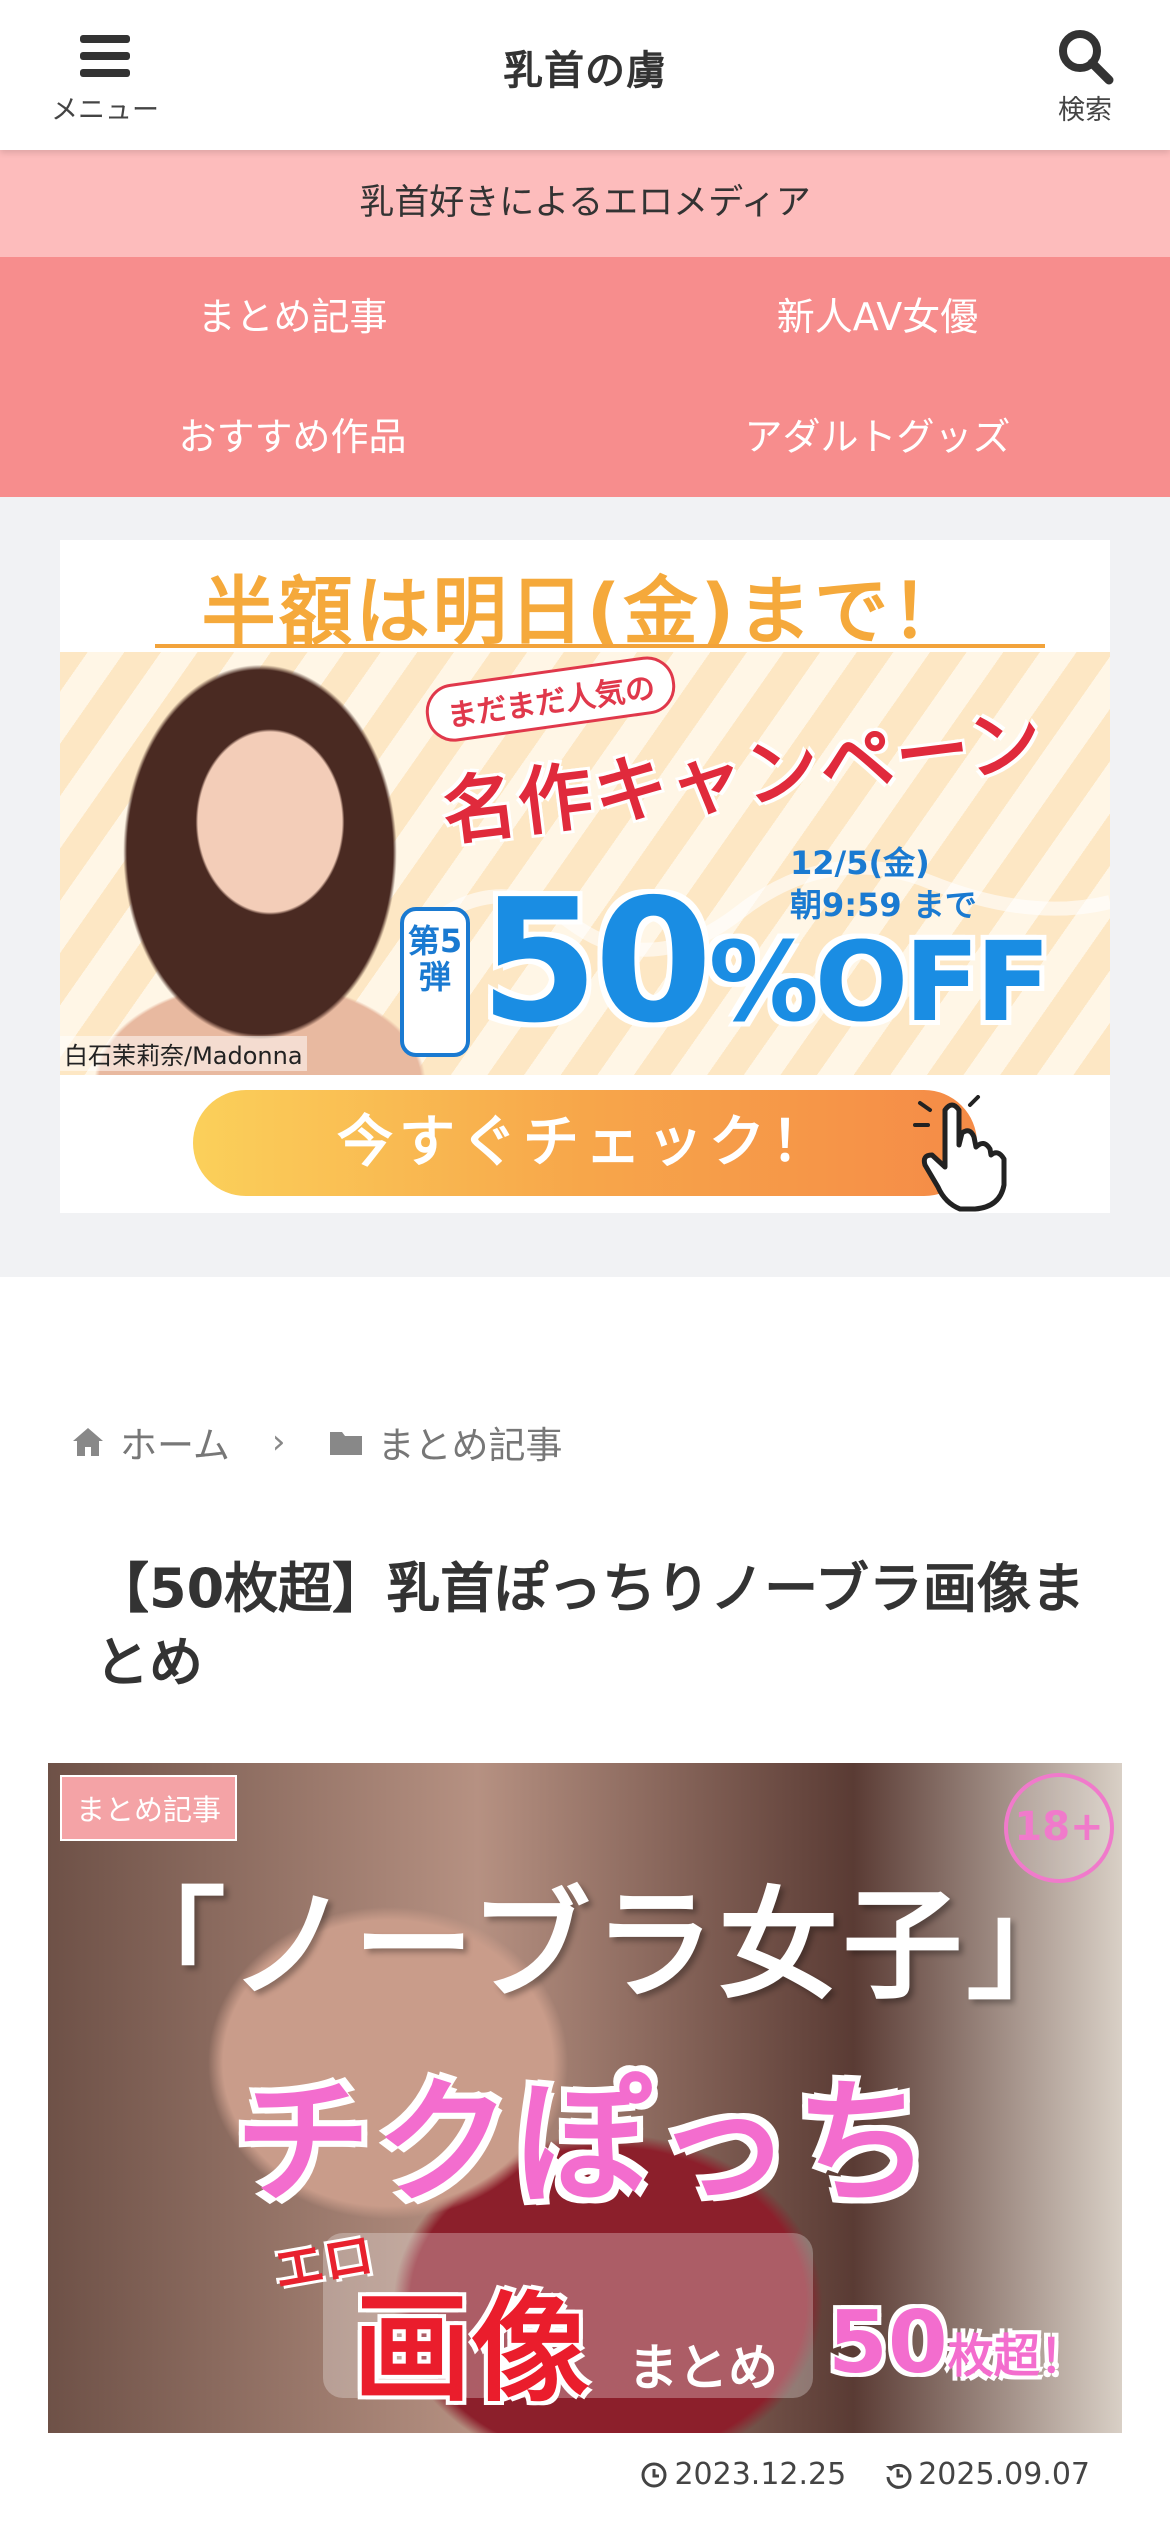  I want to click on search-button: 検索, so click(1085, 75).